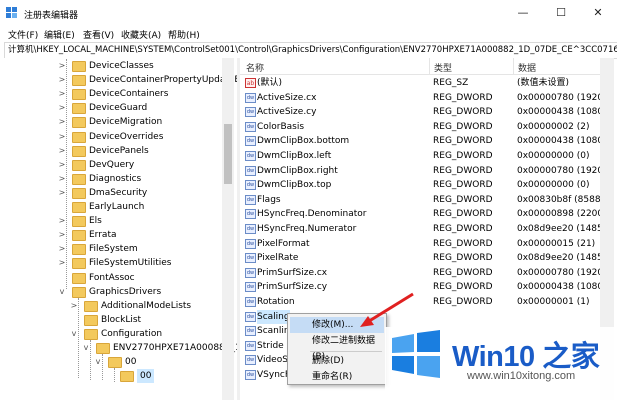 Image resolution: width=617 pixels, height=400 pixels. What do you see at coordinates (114, 278) in the screenshot?
I see `tree-item: FontAssoc` at bounding box center [114, 278].